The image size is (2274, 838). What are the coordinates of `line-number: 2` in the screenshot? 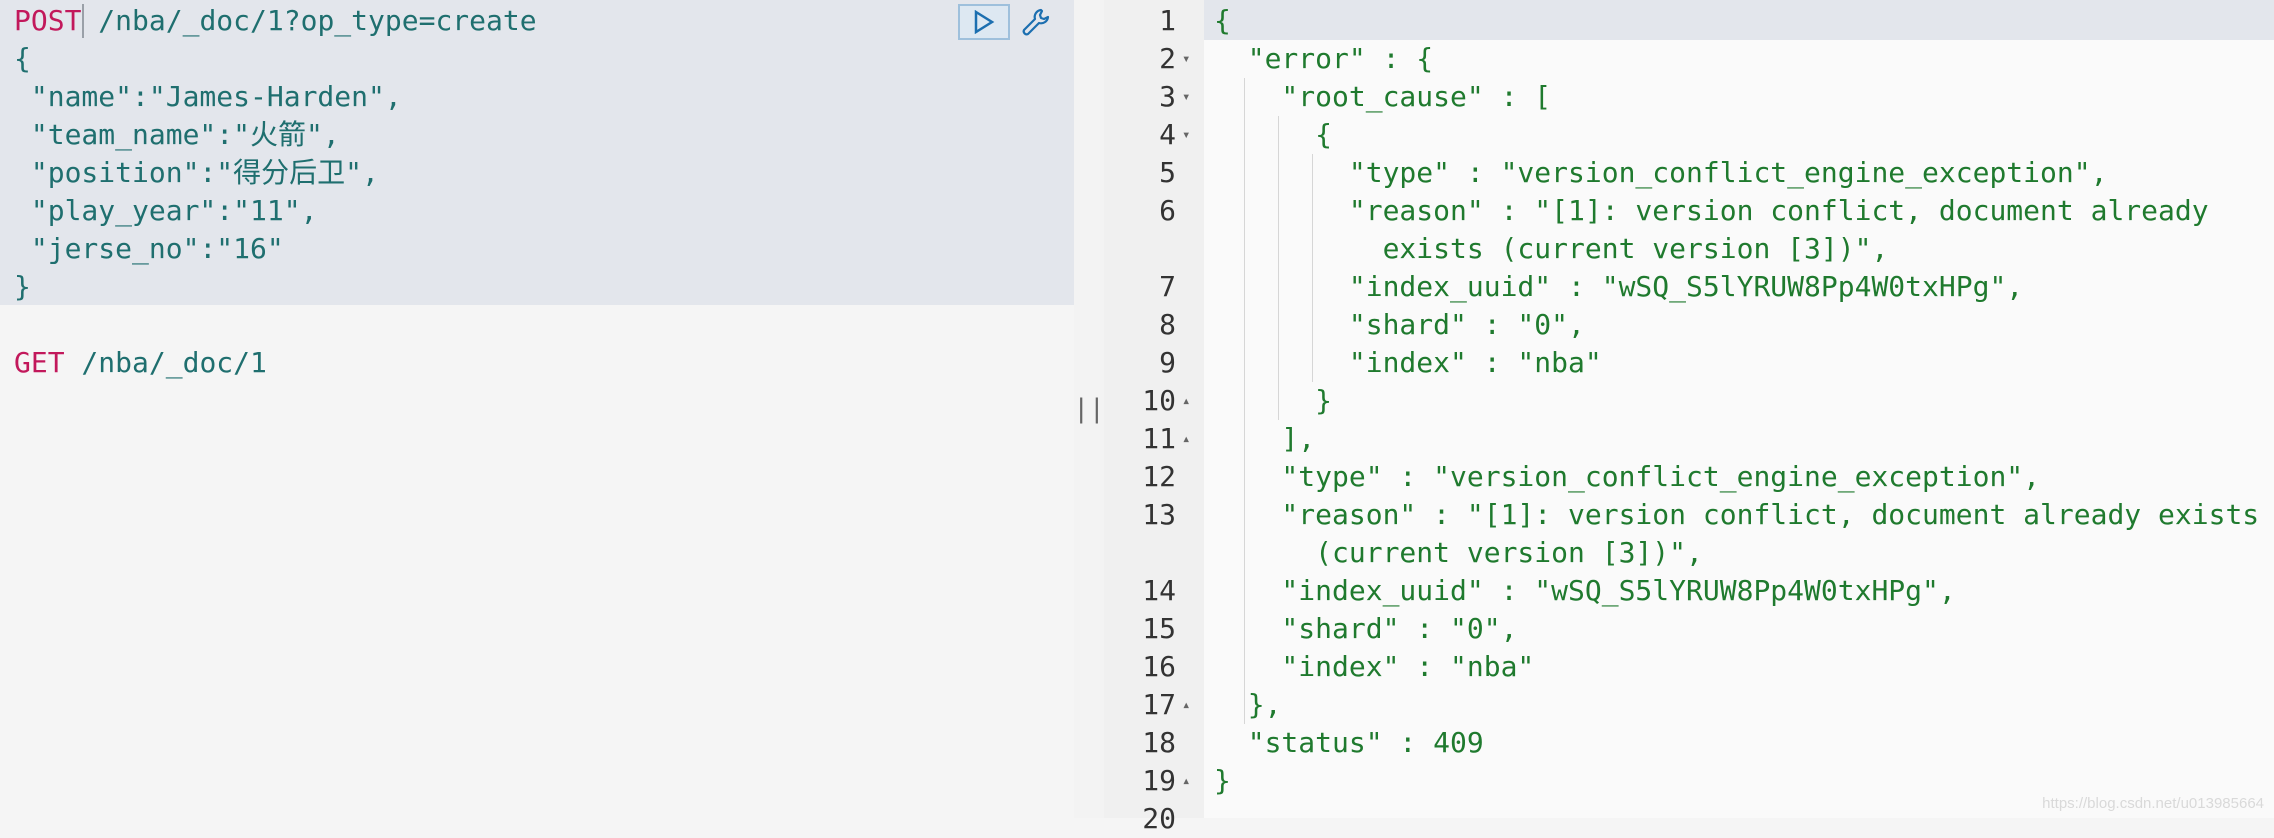 It's located at (1167, 58).